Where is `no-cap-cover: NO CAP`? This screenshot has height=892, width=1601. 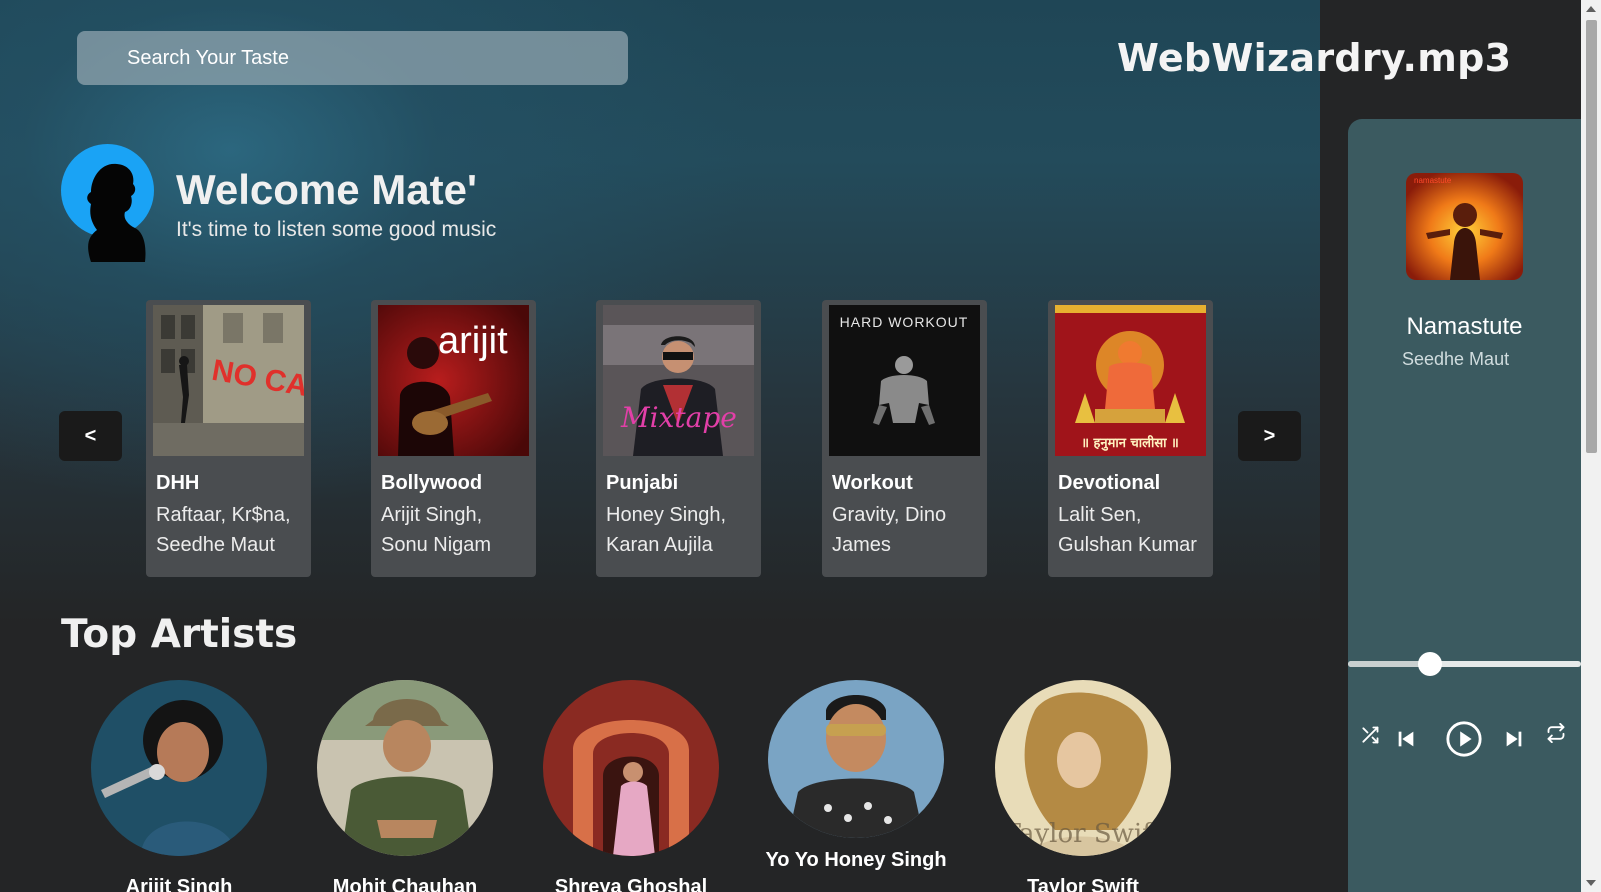
no-cap-cover: NO CAP is located at coordinates (228, 380).